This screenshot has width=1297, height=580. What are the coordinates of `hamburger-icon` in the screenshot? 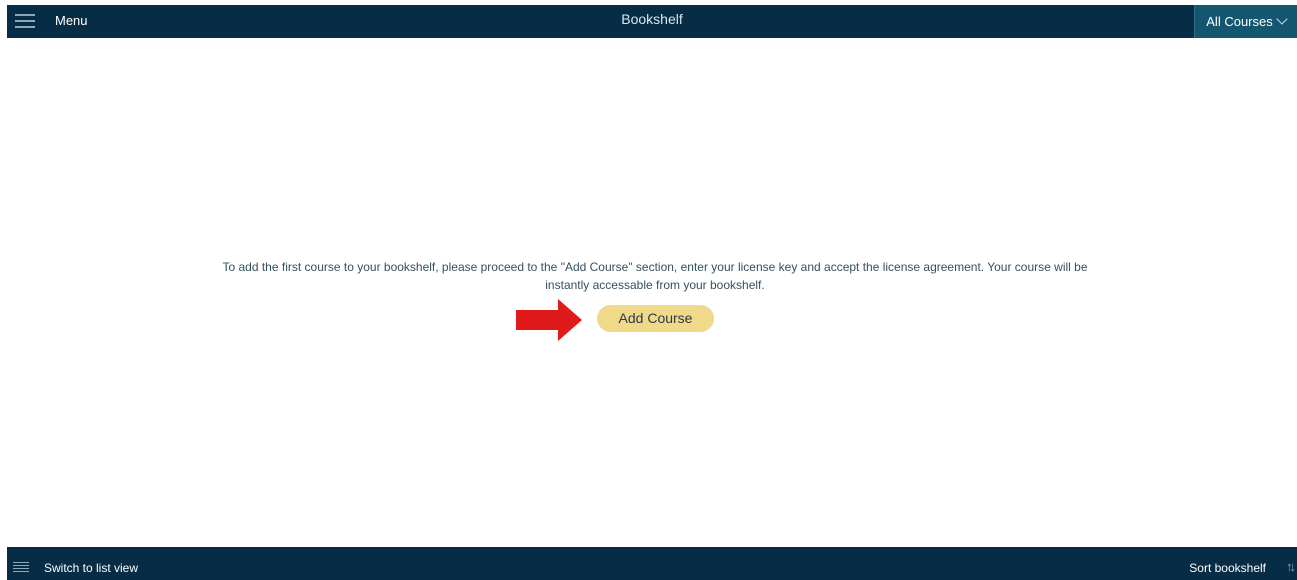 It's located at (25, 21).